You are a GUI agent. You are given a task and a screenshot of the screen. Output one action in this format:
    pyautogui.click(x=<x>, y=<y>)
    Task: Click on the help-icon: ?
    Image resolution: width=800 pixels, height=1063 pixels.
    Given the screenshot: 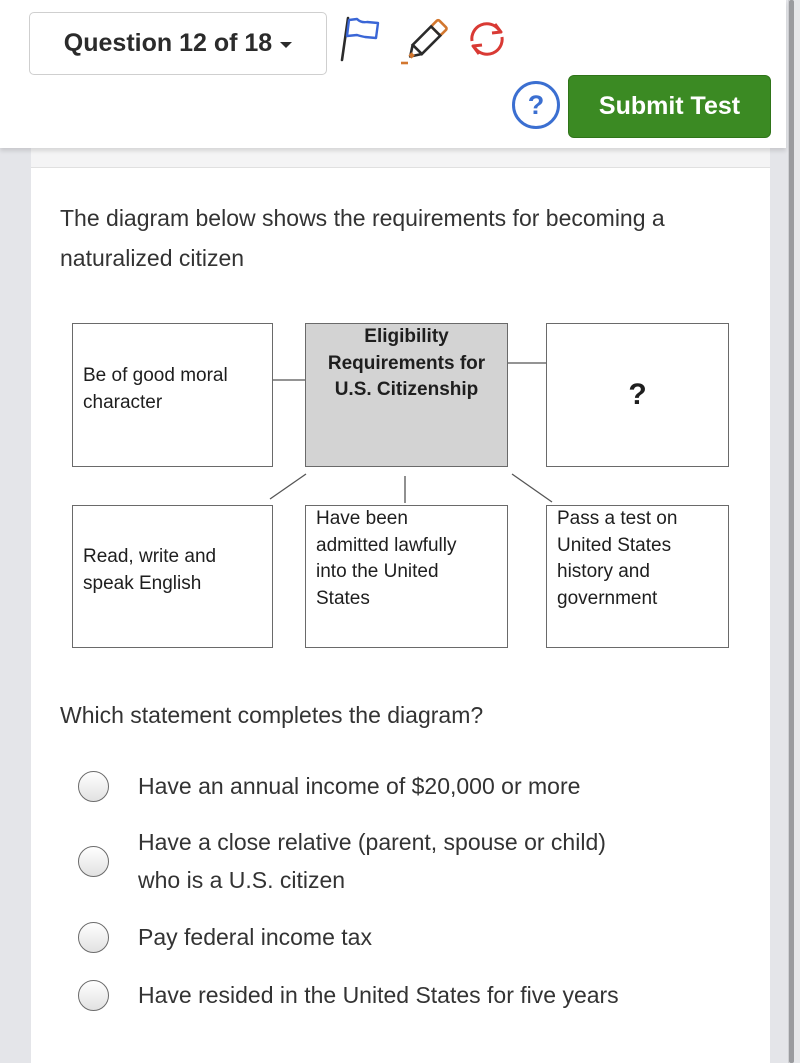 What is the action you would take?
    pyautogui.click(x=536, y=104)
    